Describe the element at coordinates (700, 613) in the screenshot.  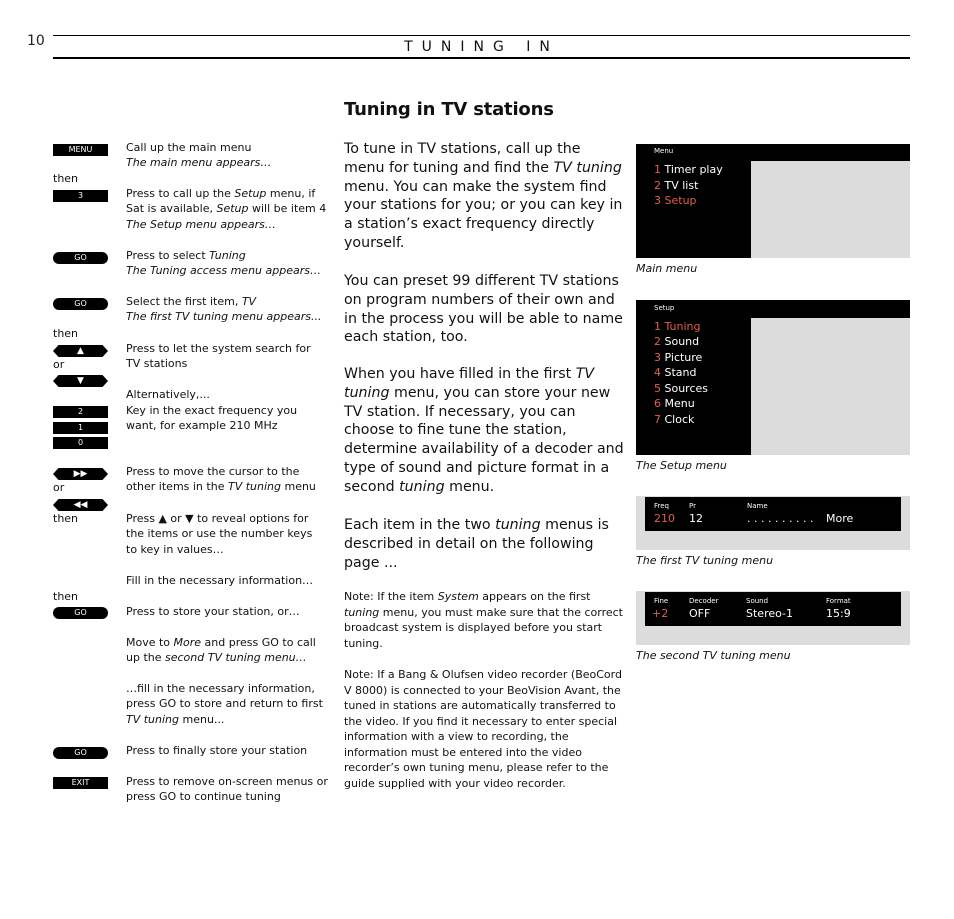
I see `field-value-decoder: OFF` at that location.